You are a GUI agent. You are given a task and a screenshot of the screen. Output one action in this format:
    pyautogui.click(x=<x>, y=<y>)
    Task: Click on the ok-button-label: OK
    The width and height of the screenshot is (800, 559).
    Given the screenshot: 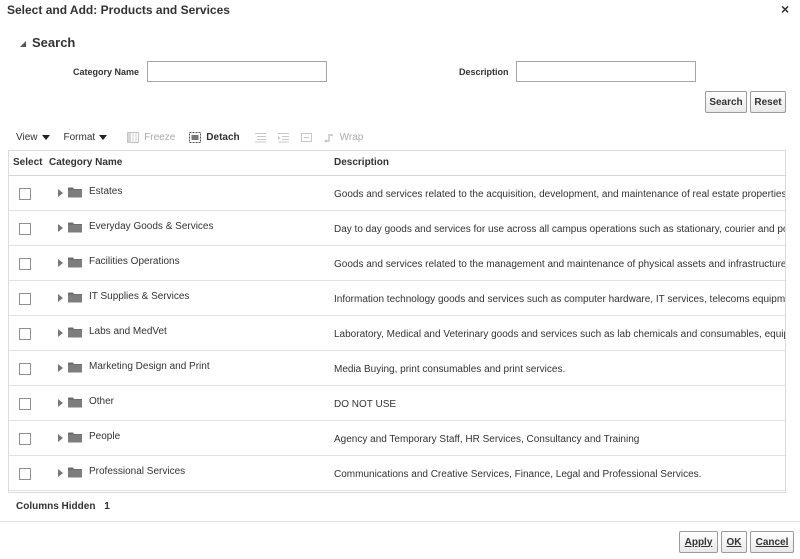 What is the action you would take?
    pyautogui.click(x=734, y=542)
    